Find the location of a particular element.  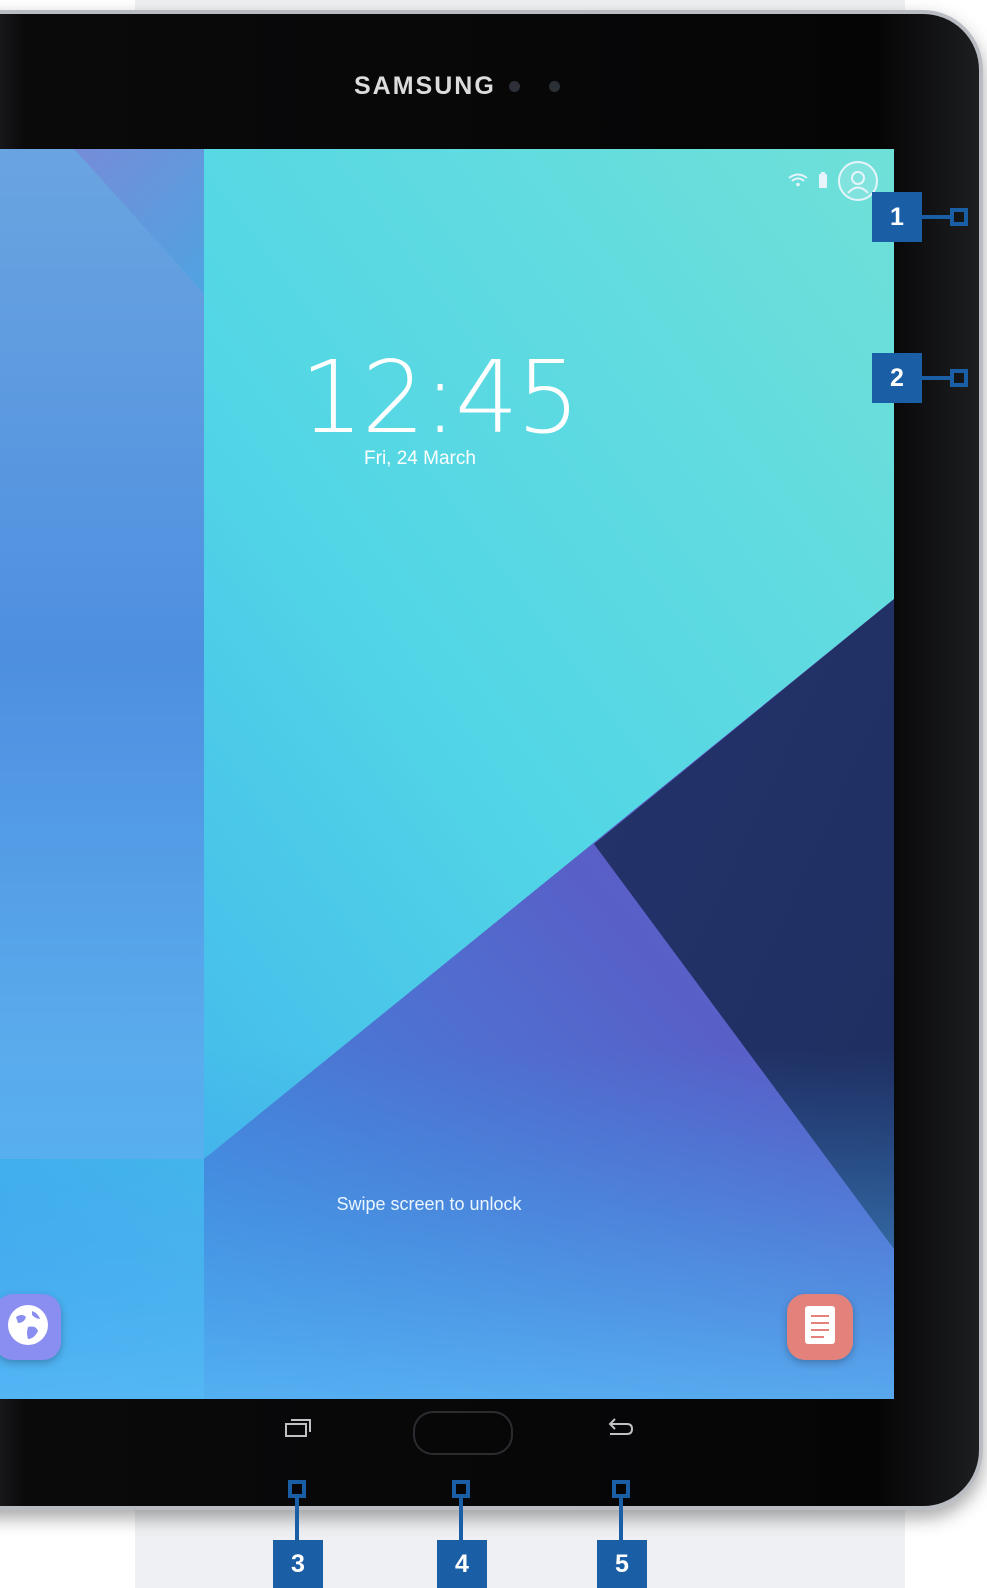

callout-5-line is located at coordinates (621, 1519).